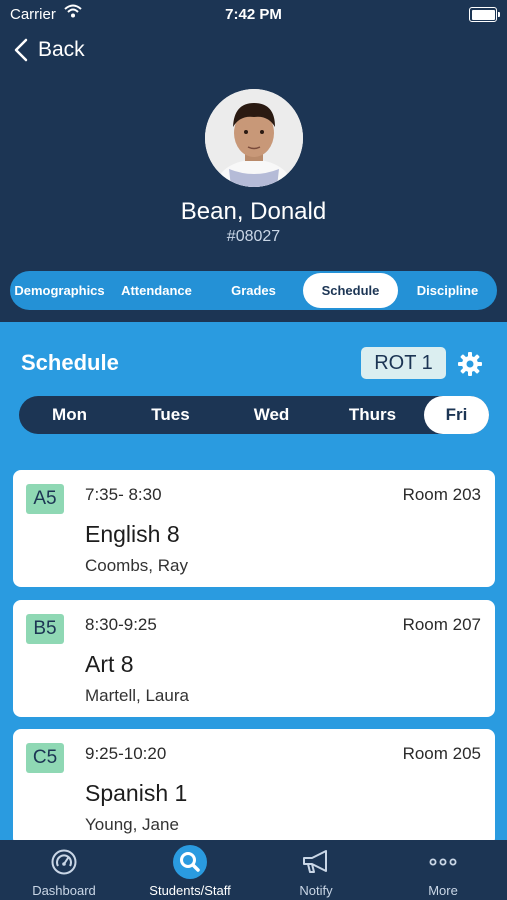  Describe the element at coordinates (132, 534) in the screenshot. I see `course-name: English 8` at that location.